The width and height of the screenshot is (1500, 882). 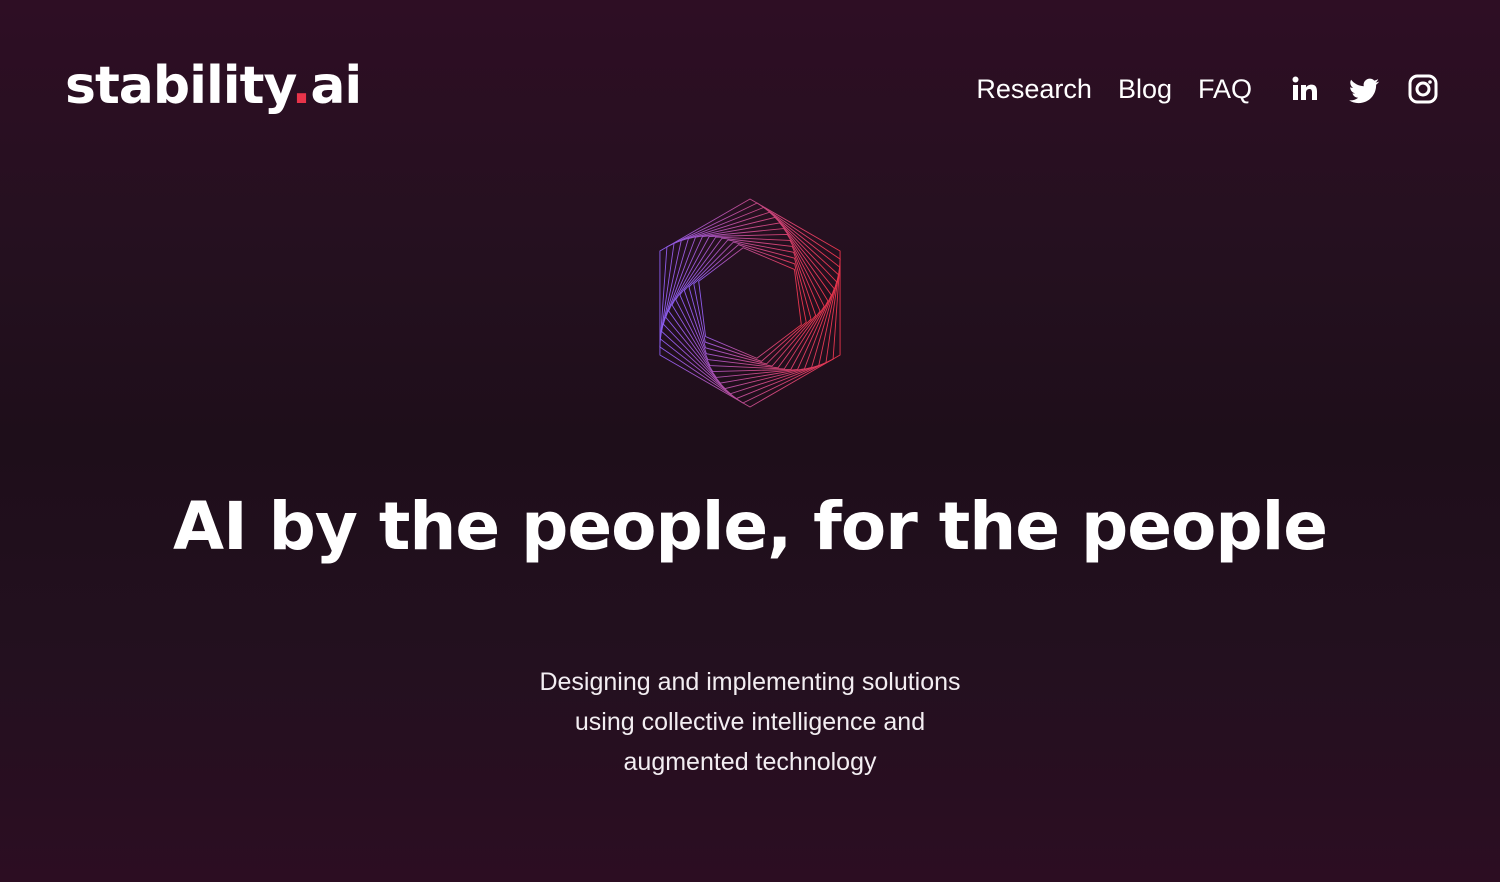 What do you see at coordinates (1423, 89) in the screenshot?
I see `instagram-icon` at bounding box center [1423, 89].